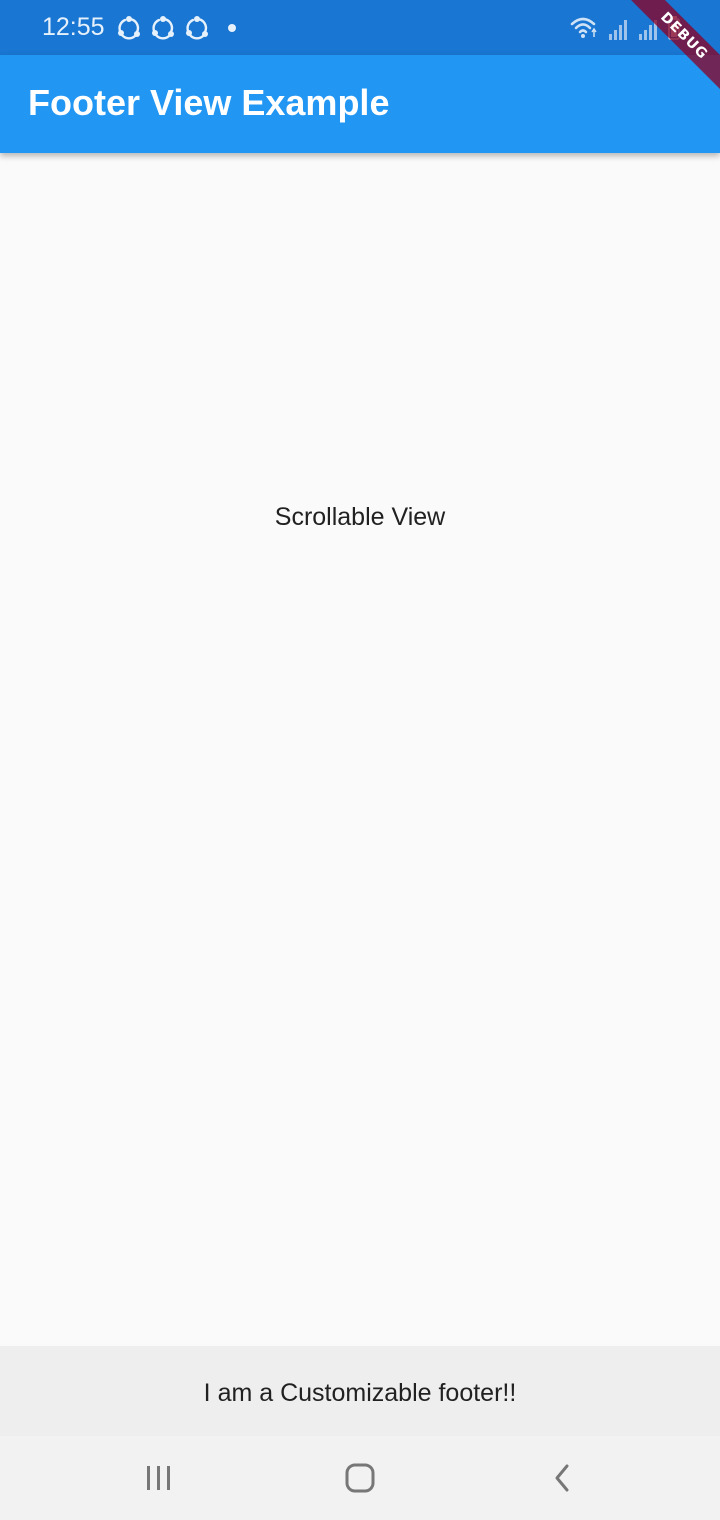  I want to click on home-icon, so click(360, 1478).